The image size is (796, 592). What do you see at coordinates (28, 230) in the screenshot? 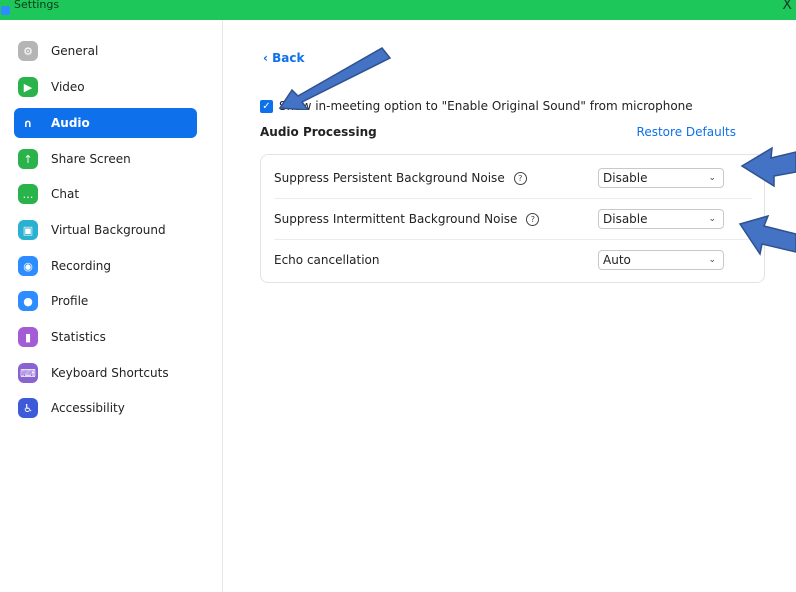
I see `virtual-background-icon: ▣` at bounding box center [28, 230].